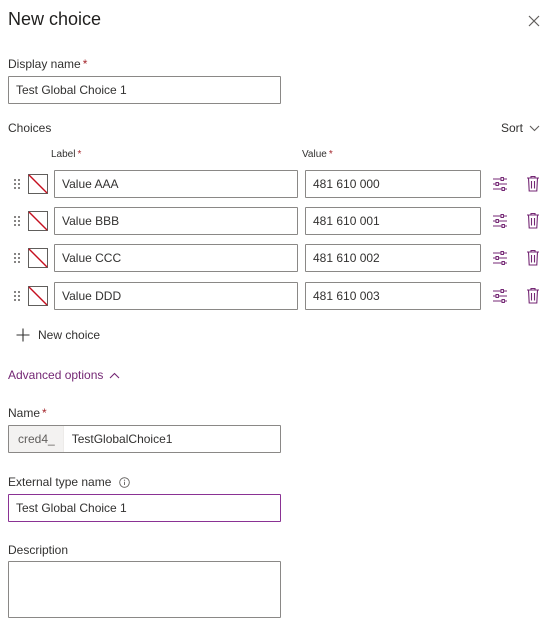 This screenshot has height=624, width=558. What do you see at coordinates (56, 375) in the screenshot?
I see `advanced-options-label: Advanced options` at bounding box center [56, 375].